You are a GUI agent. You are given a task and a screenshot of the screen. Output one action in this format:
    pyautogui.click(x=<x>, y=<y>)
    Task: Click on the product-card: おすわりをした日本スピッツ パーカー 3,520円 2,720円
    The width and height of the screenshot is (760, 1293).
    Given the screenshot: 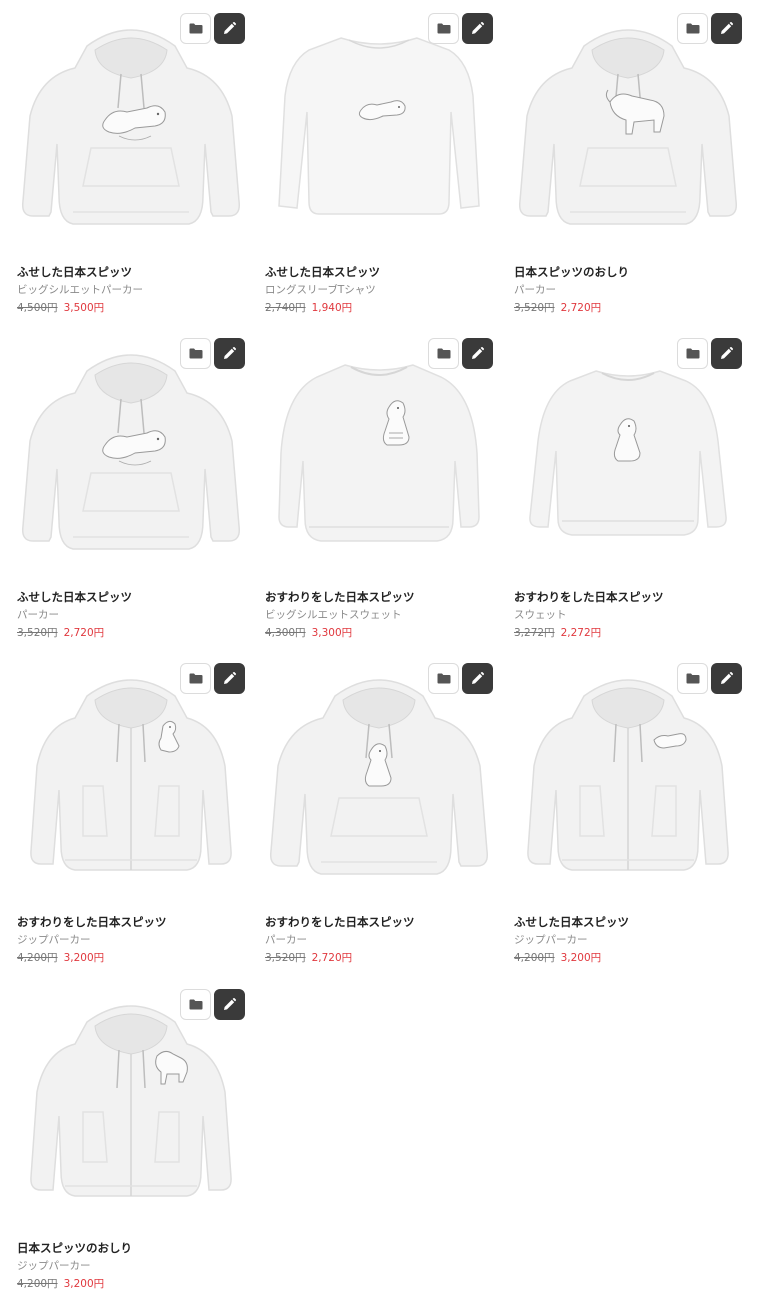 What is the action you would take?
    pyautogui.click(x=379, y=814)
    